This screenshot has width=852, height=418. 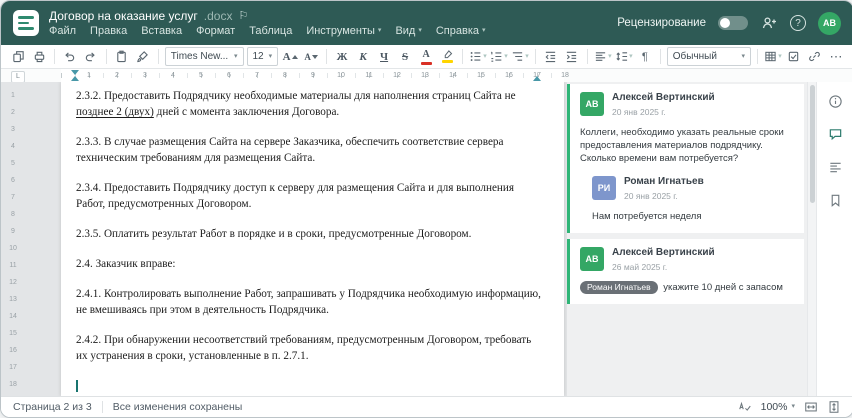 What do you see at coordinates (363, 57) in the screenshot?
I see `italic-button: К` at bounding box center [363, 57].